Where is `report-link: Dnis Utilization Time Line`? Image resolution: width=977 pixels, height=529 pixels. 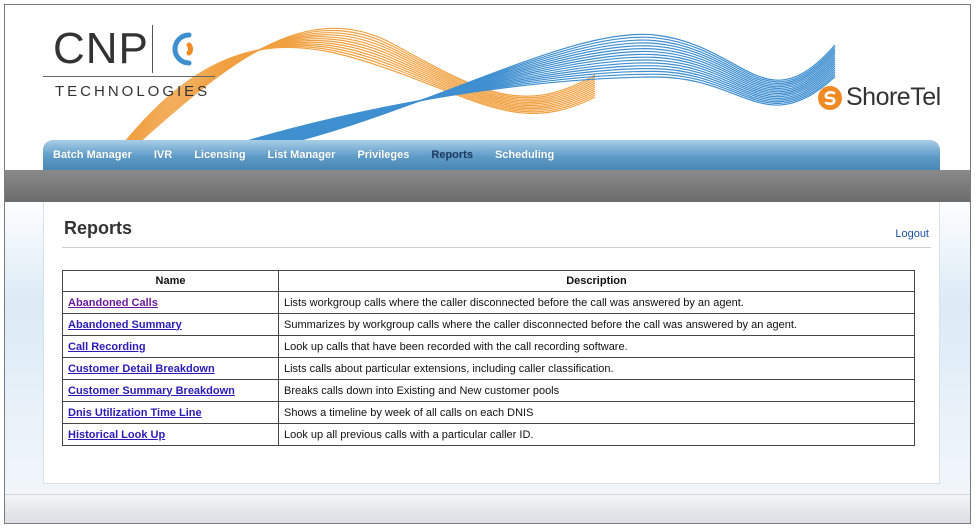
report-link: Dnis Utilization Time Line is located at coordinates (135, 413).